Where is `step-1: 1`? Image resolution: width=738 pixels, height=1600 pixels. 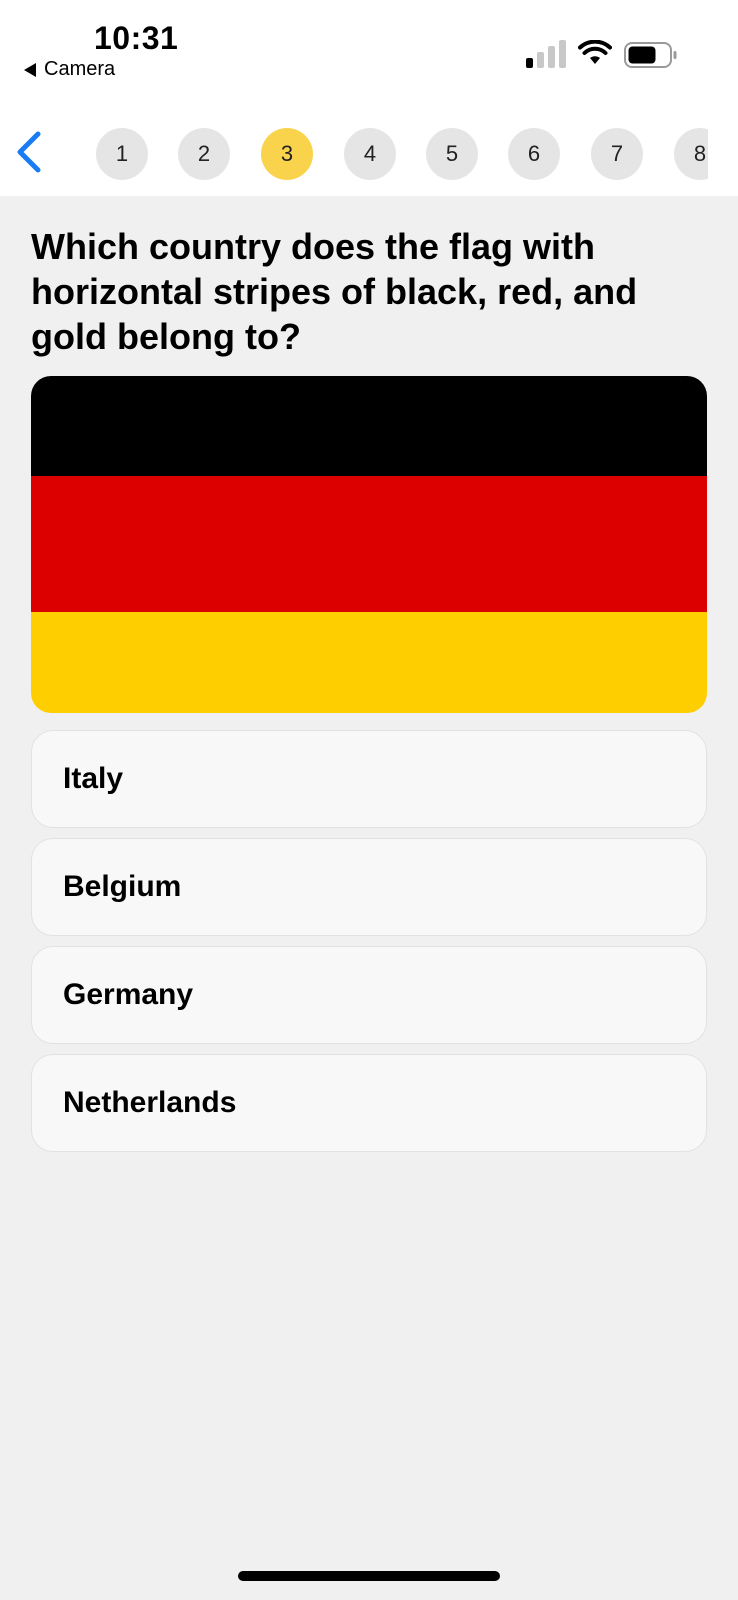
step-1: 1 is located at coordinates (122, 154).